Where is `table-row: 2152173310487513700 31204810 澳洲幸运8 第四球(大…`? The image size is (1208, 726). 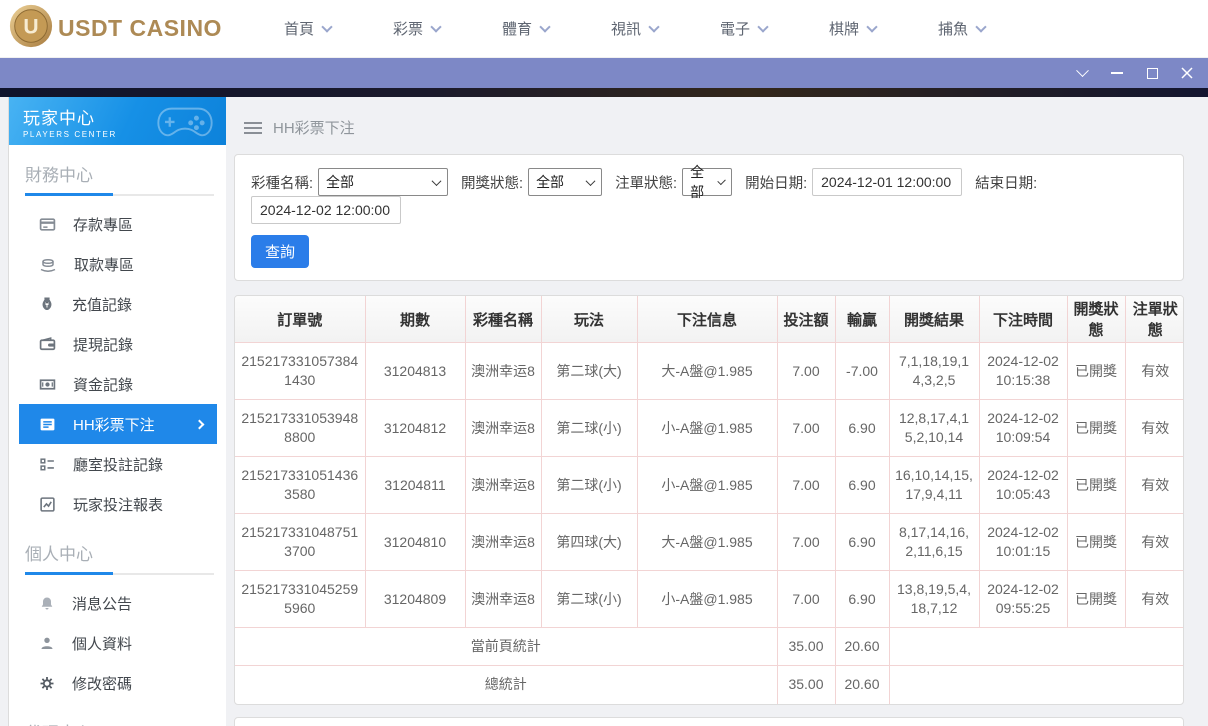 table-row: 2152173310487513700 31204810 澳洲幸运8 第四球(大… is located at coordinates (709, 542).